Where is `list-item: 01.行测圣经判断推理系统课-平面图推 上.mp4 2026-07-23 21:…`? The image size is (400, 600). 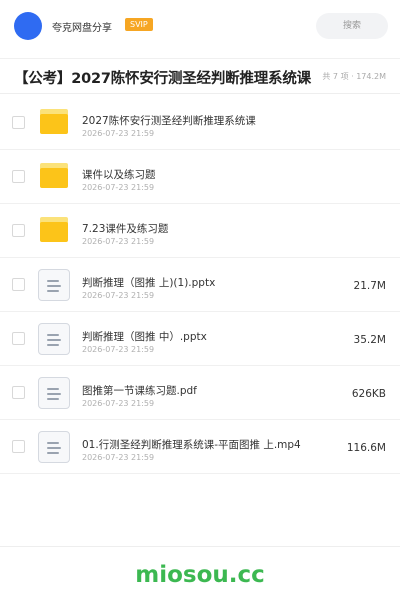 list-item: 01.行测圣经判断推理系统课-平面图推 上.mp4 2026-07-23 21:… is located at coordinates (200, 447).